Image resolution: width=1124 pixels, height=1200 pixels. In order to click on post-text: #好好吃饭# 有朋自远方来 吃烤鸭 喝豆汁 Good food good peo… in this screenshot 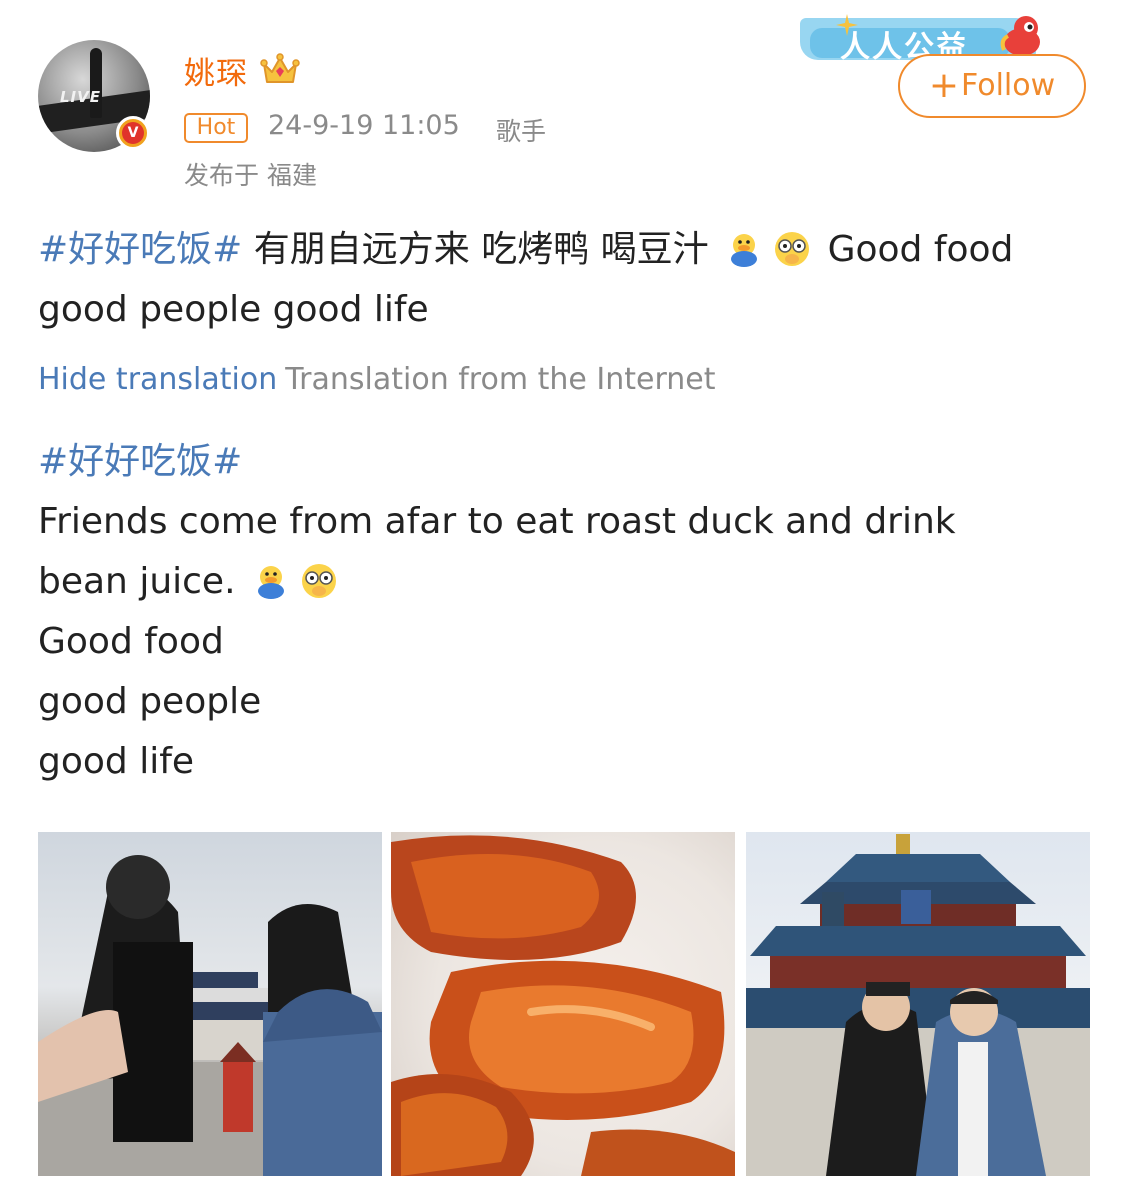, I will do `click(568, 280)`.